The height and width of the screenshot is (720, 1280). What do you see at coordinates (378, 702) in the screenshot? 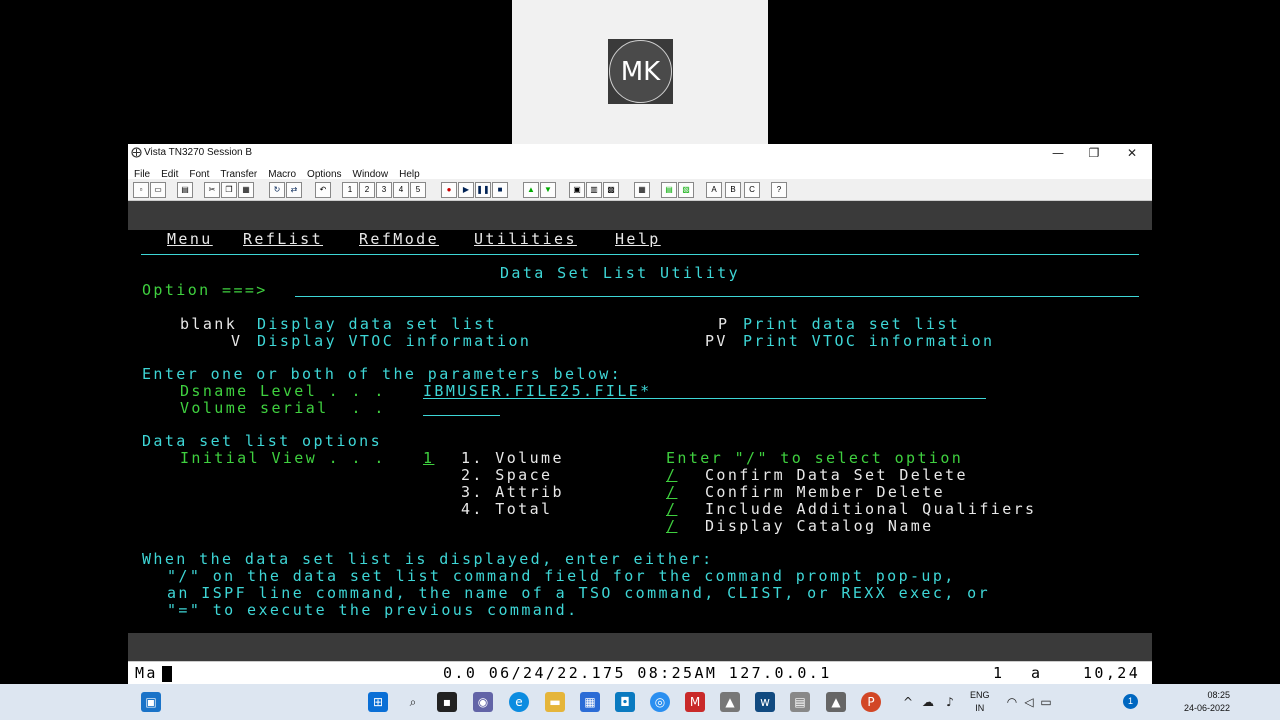
I see `start-icon: ⊞` at bounding box center [378, 702].